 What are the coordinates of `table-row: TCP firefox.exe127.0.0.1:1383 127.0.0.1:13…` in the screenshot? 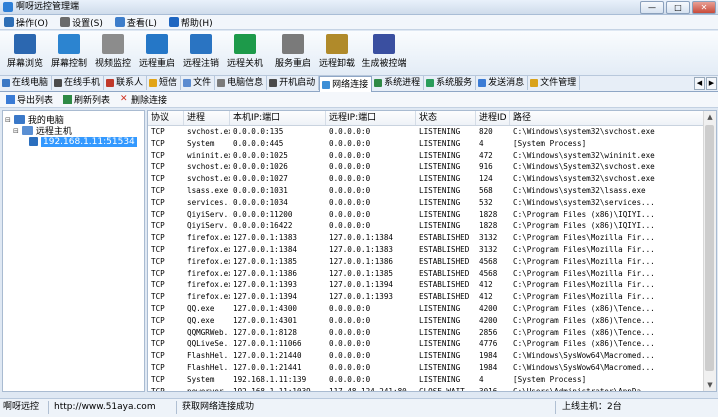 It's located at (426, 238).